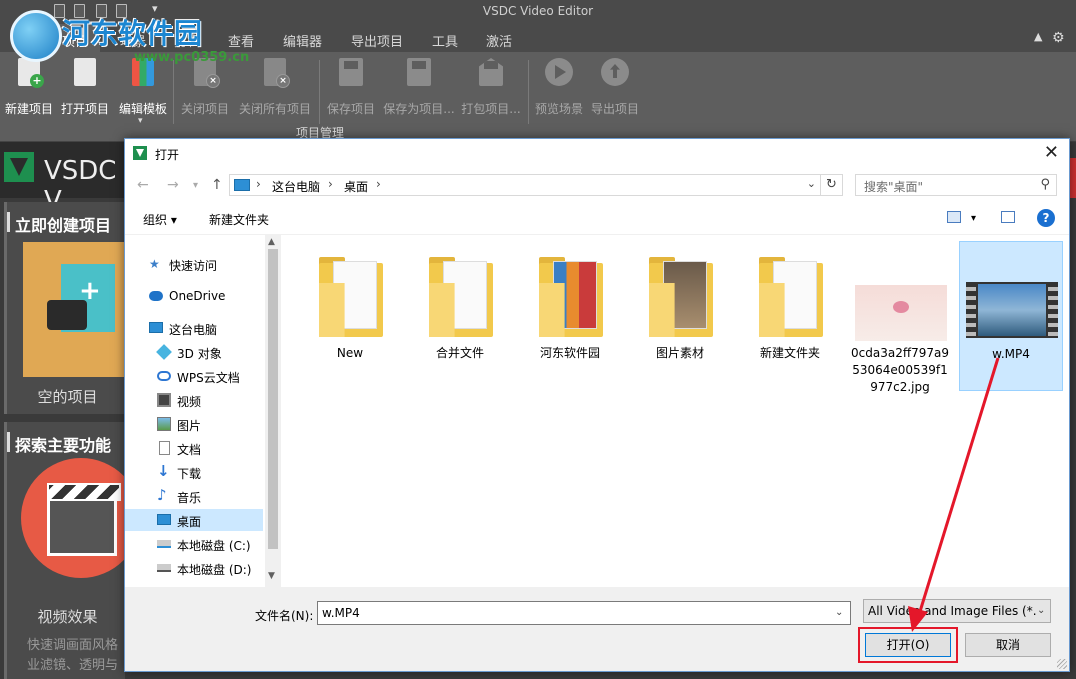 This screenshot has height=679, width=1076. I want to click on nav-item-music: ♪ 音乐, so click(202, 496).